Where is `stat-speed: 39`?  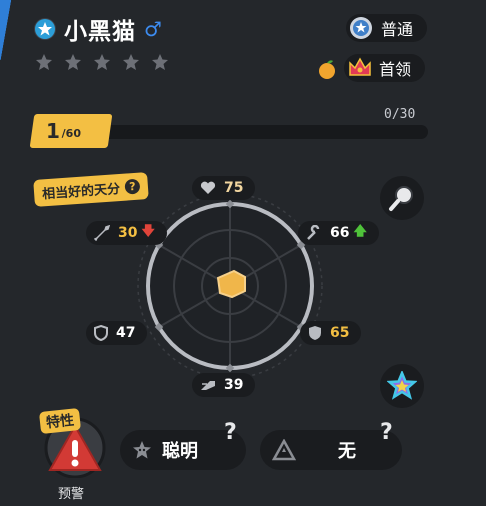
stat-speed: 39 is located at coordinates (224, 385).